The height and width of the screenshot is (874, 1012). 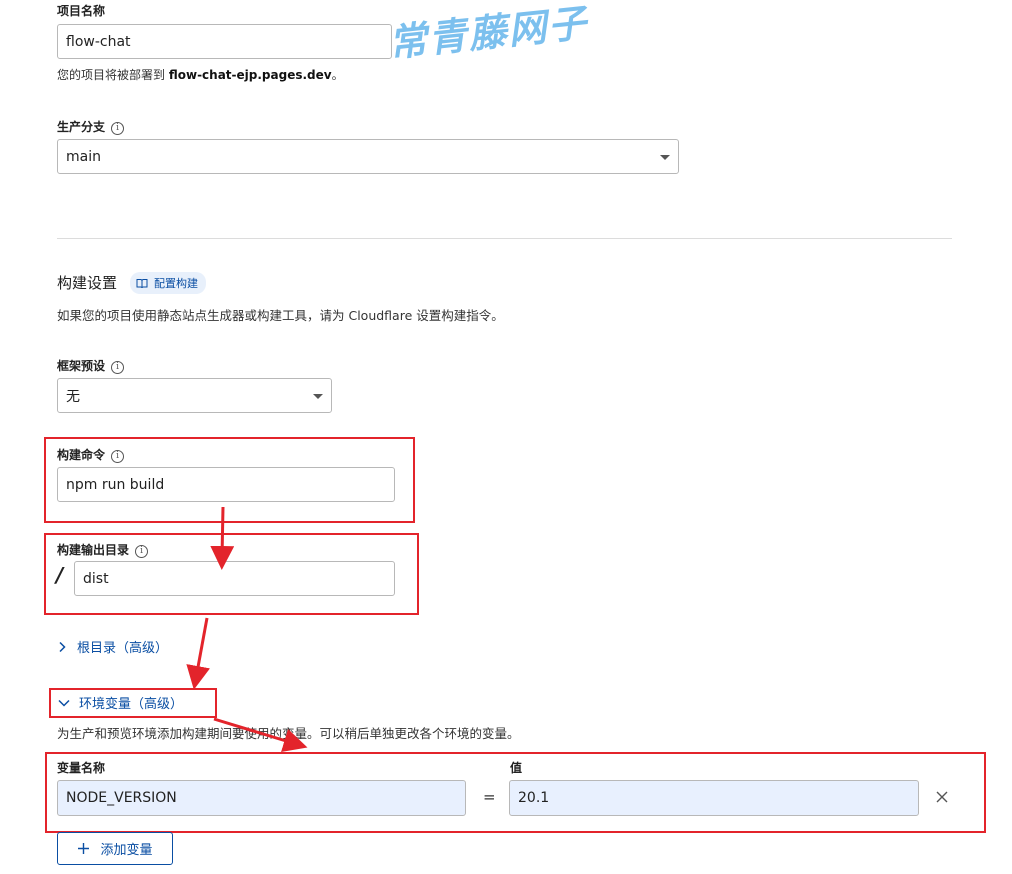 What do you see at coordinates (260, 734) in the screenshot?
I see `arrow-env-to-variables` at bounding box center [260, 734].